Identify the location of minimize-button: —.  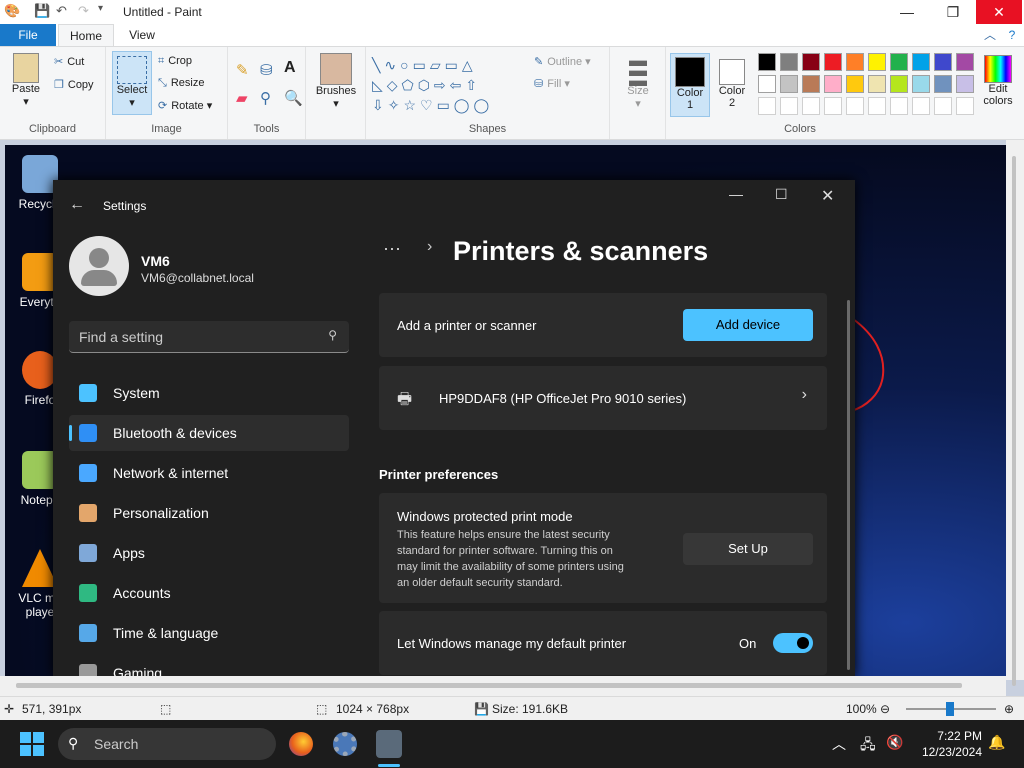
(907, 12).